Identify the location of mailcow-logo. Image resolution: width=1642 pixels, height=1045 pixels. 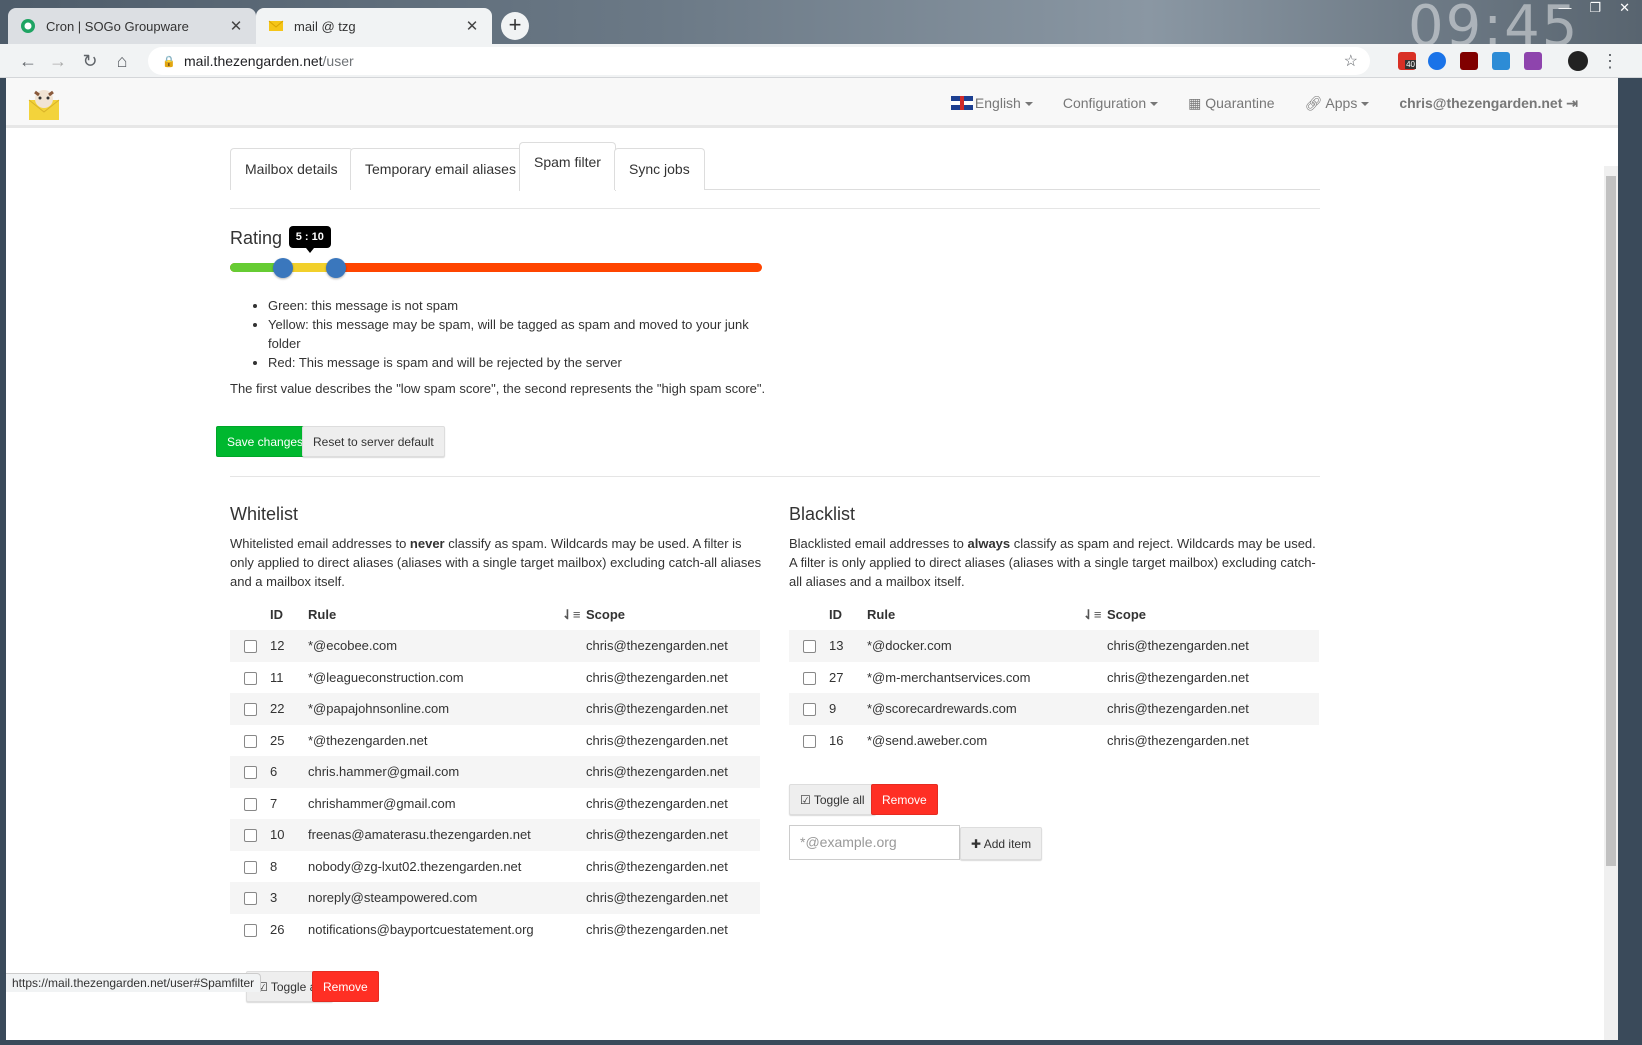
(44, 105).